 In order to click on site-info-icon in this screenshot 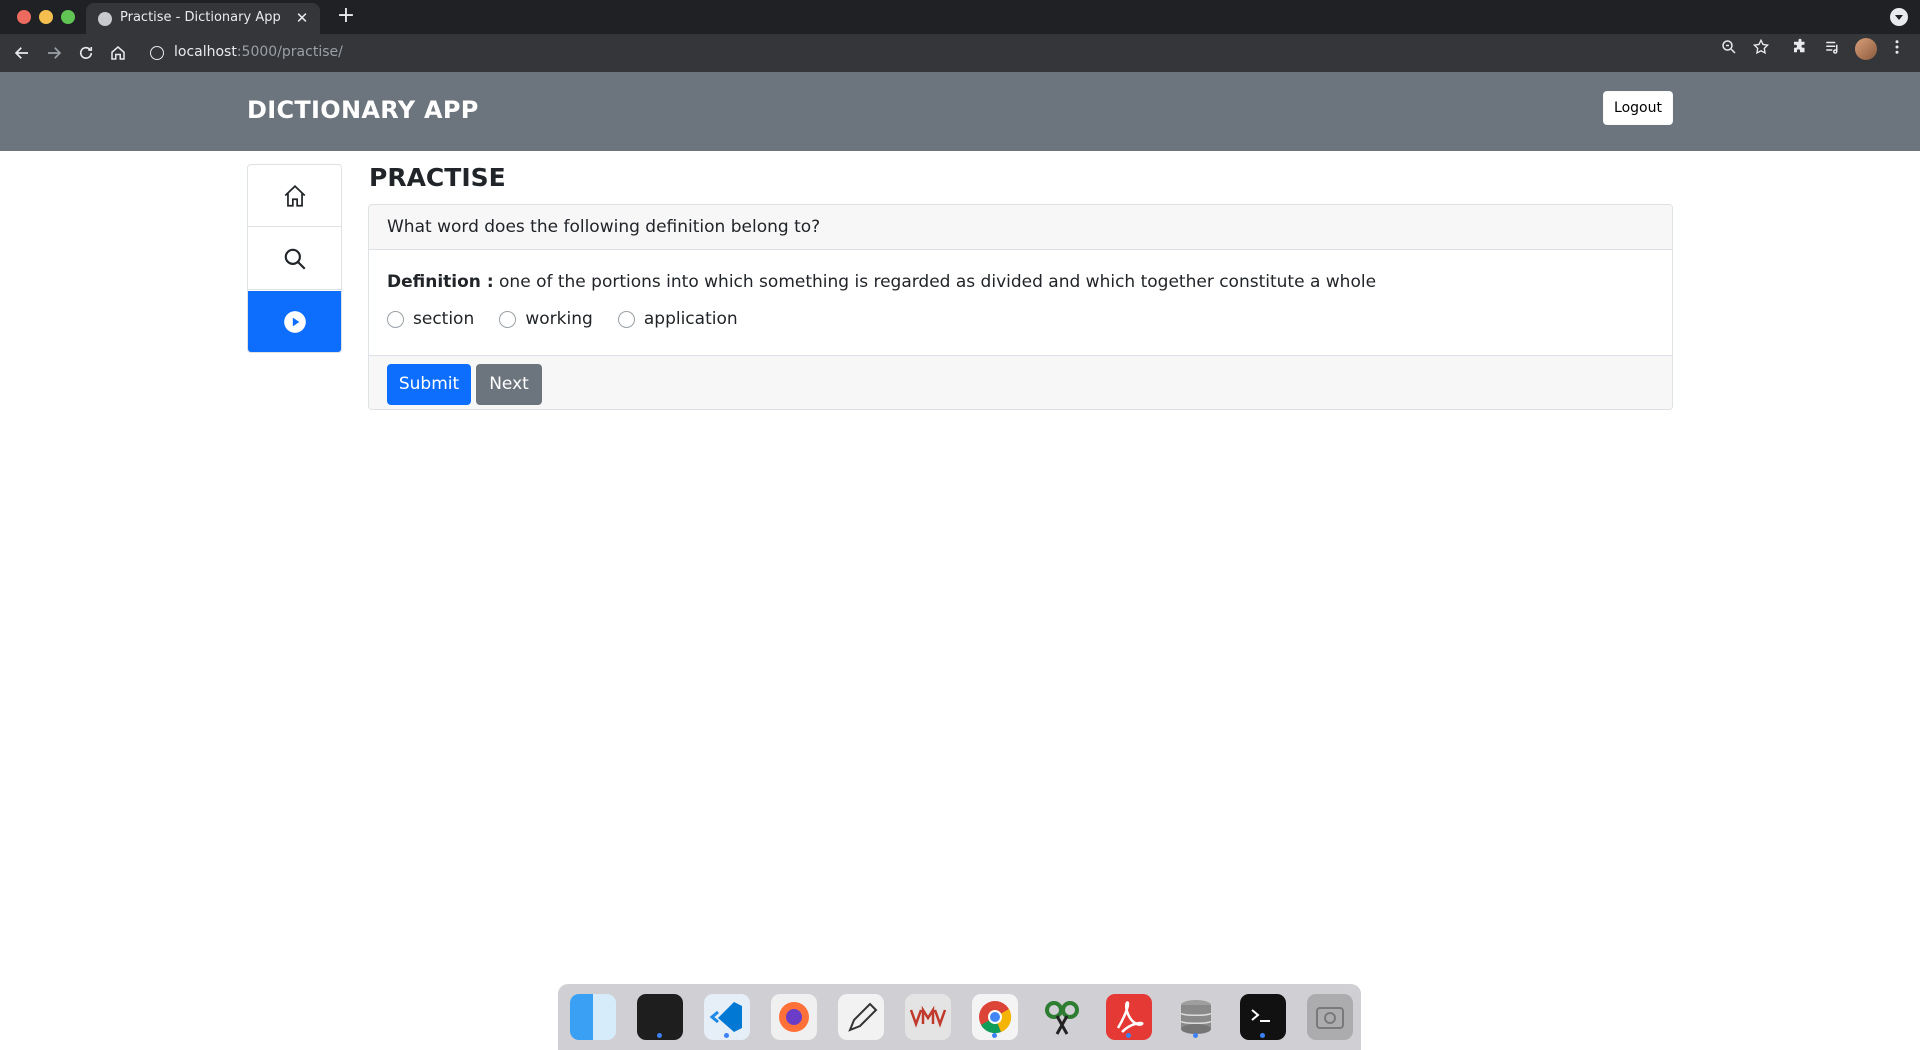, I will do `click(157, 53)`.